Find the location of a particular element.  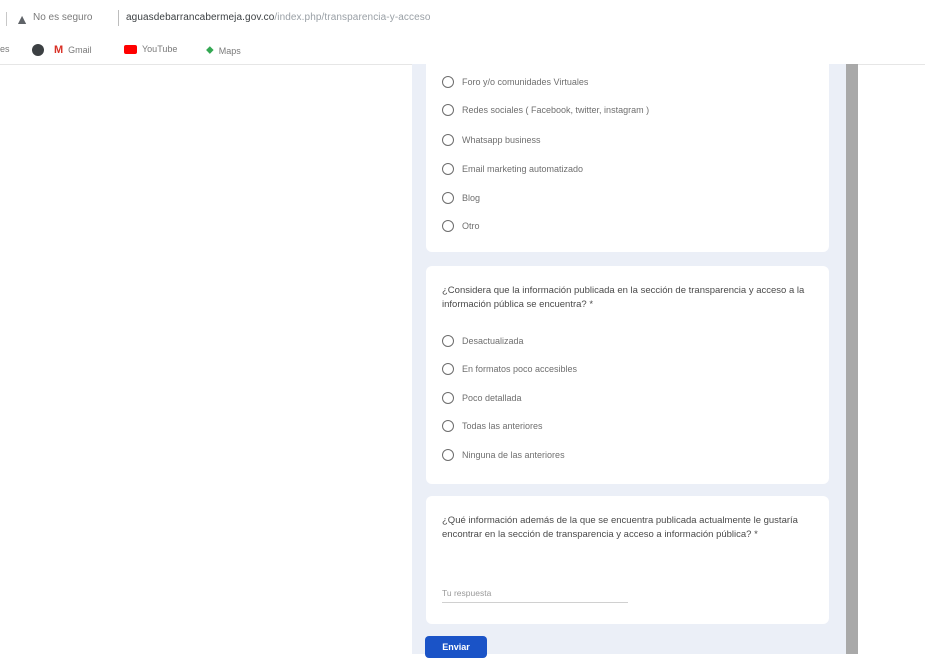

radio-option: Todas las anteriores is located at coordinates (492, 426).